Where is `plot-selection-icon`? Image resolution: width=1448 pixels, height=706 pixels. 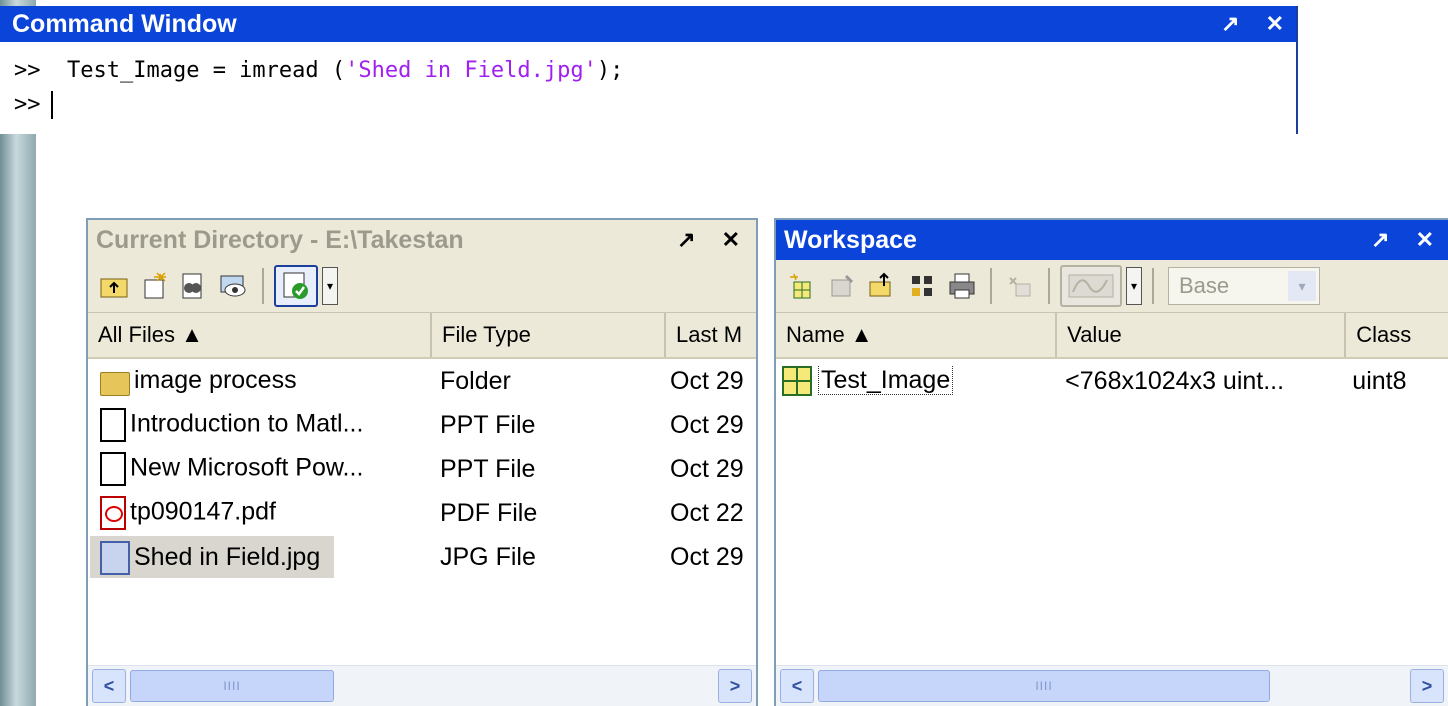
plot-selection-icon is located at coordinates (1091, 286).